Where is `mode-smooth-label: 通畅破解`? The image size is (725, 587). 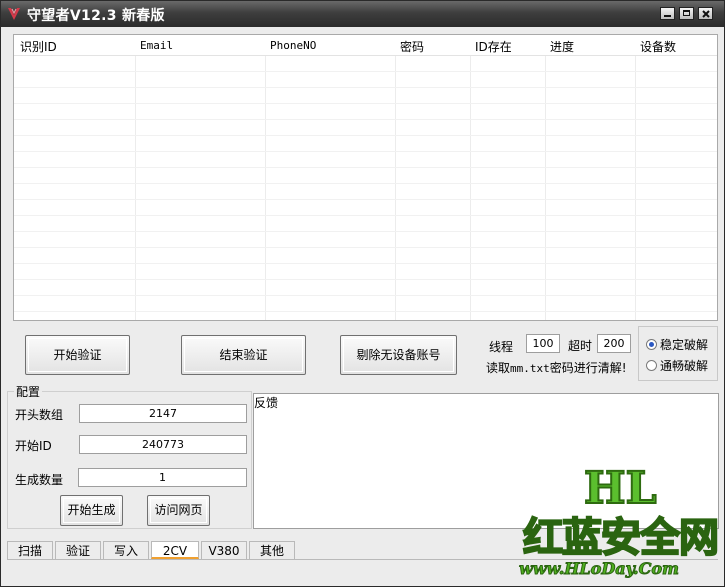 mode-smooth-label: 通畅破解 is located at coordinates (684, 365).